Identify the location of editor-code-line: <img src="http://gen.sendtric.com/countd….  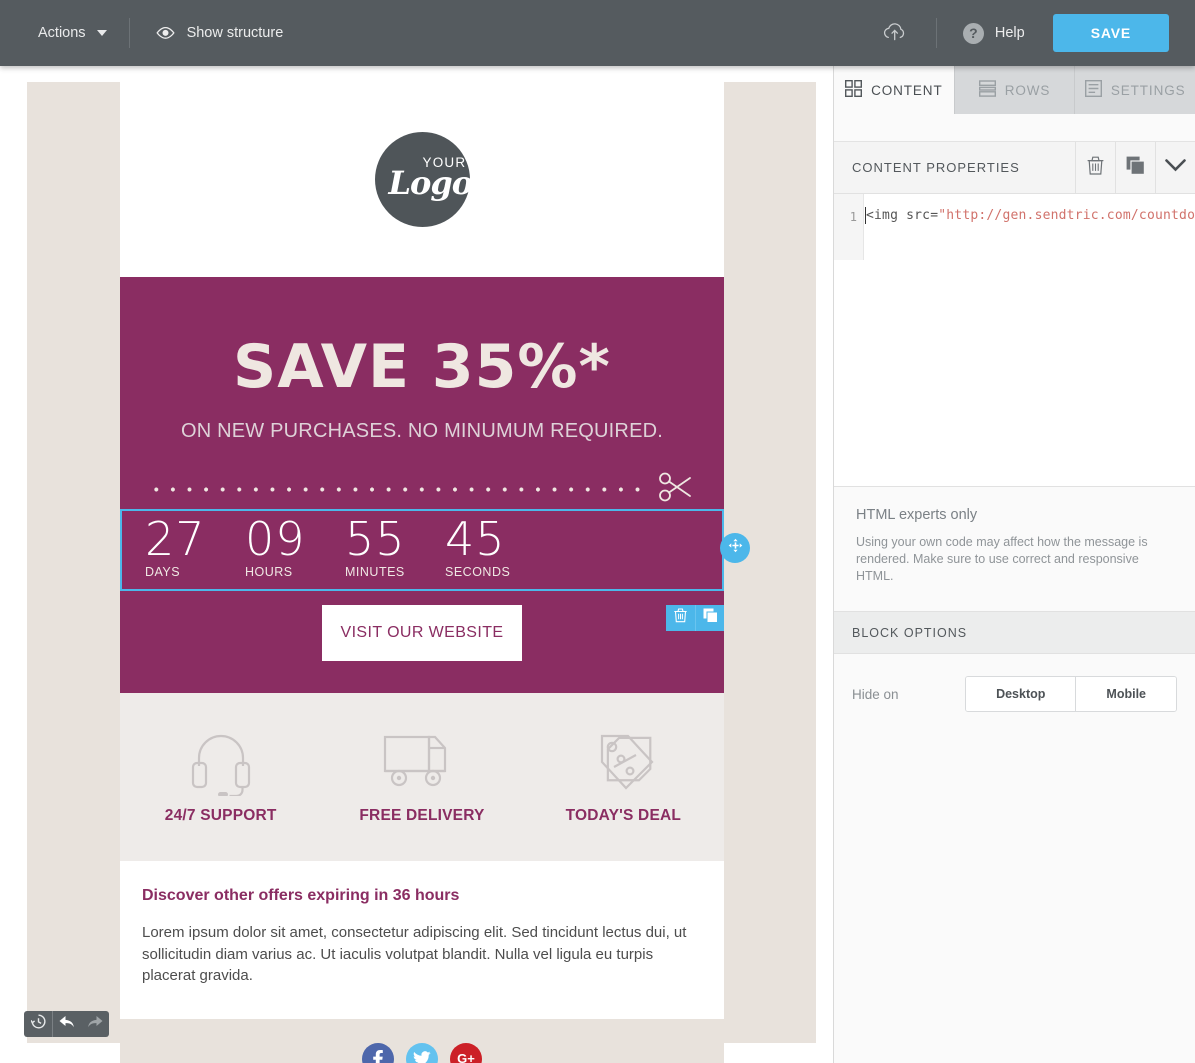
(1030, 215).